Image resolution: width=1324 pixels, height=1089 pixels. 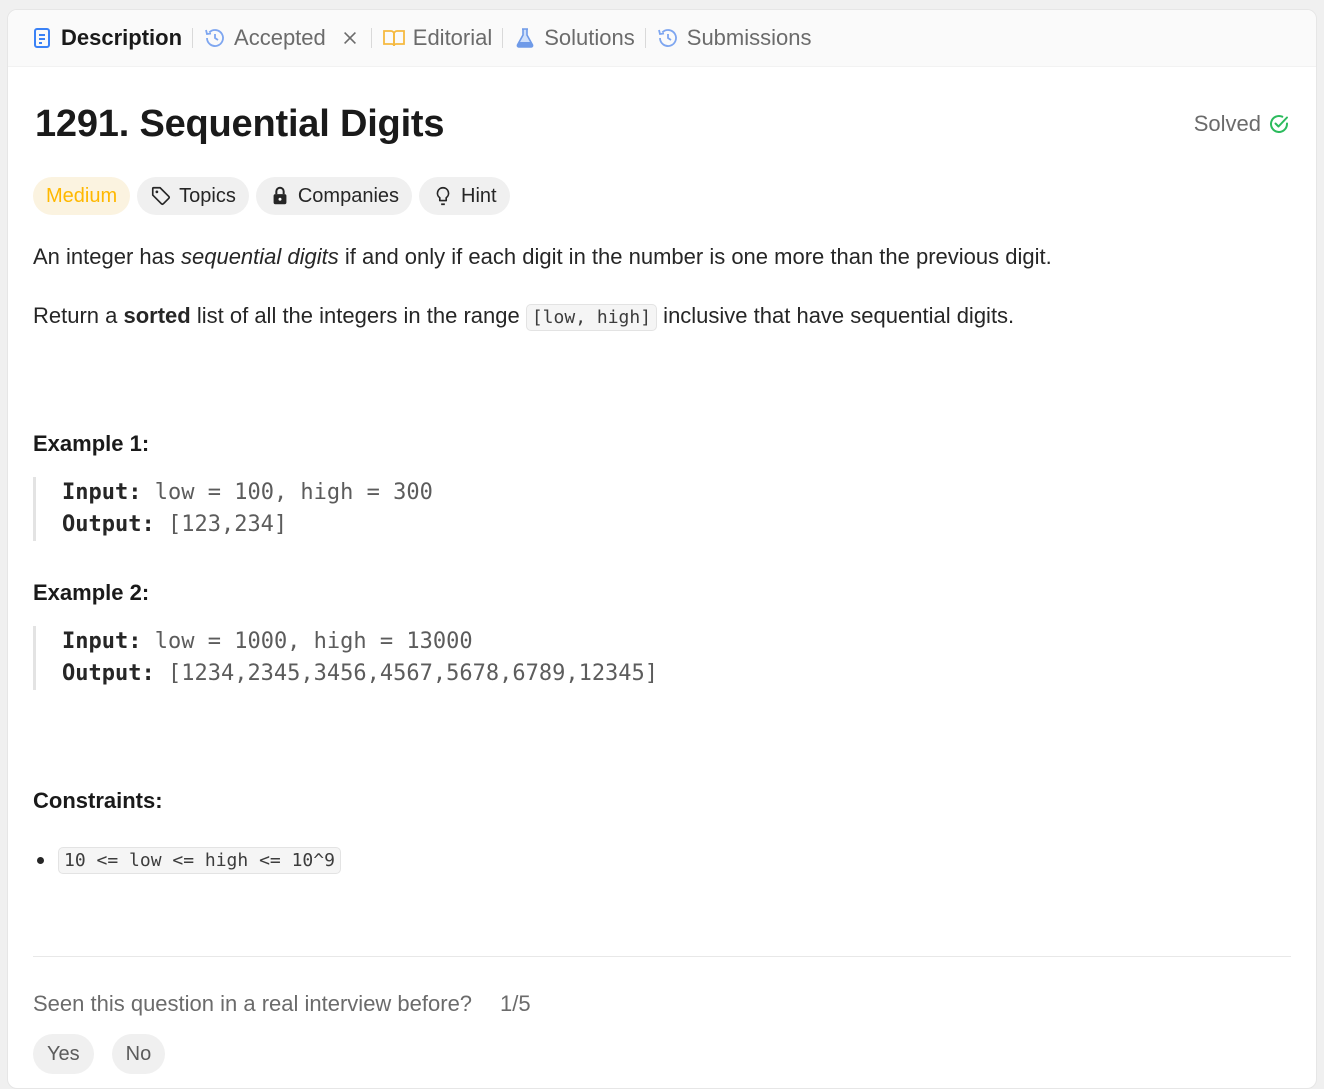 I want to click on statement-bold: sorted, so click(x=157, y=315).